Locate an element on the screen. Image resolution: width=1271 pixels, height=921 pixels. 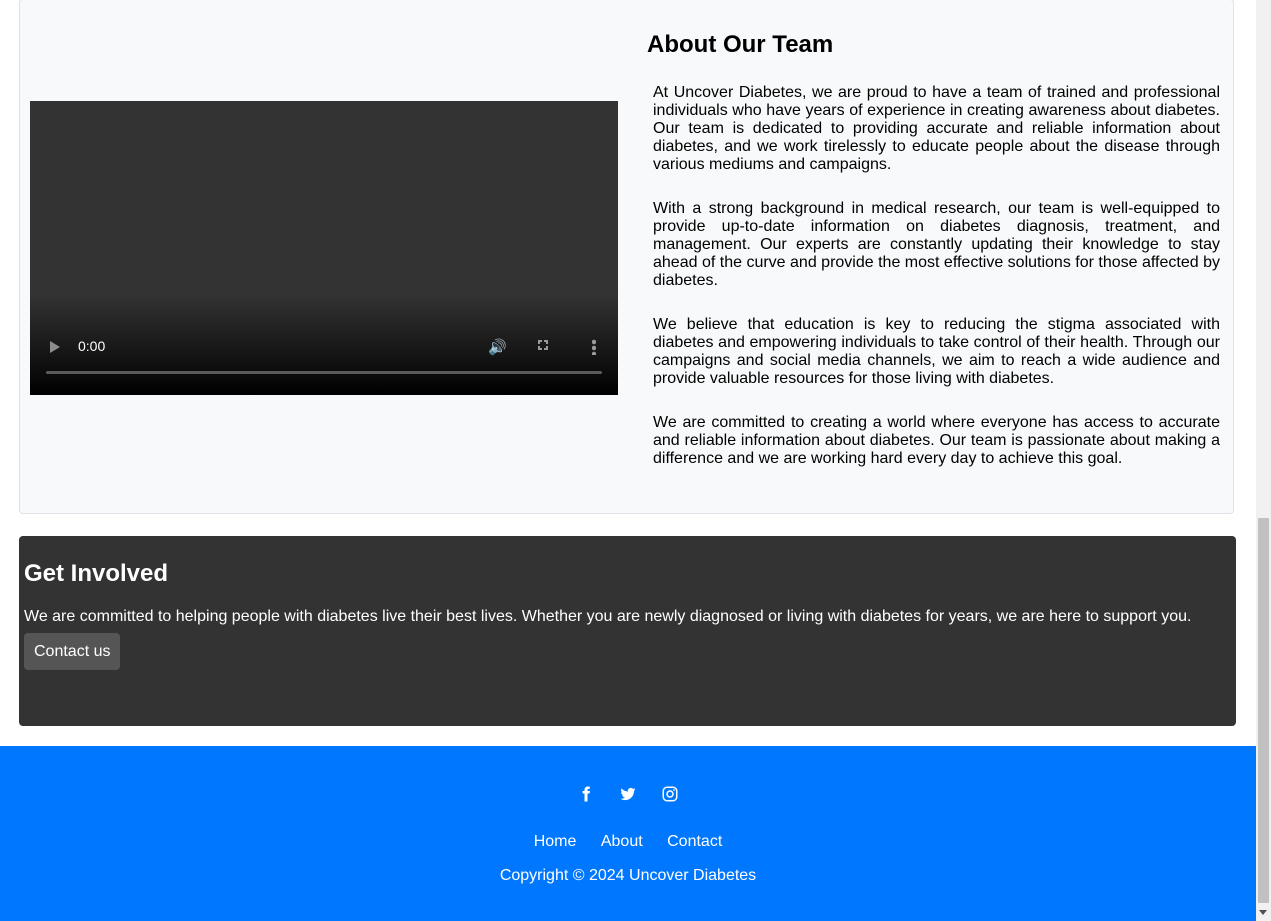
facebook-icon is located at coordinates (586, 795).